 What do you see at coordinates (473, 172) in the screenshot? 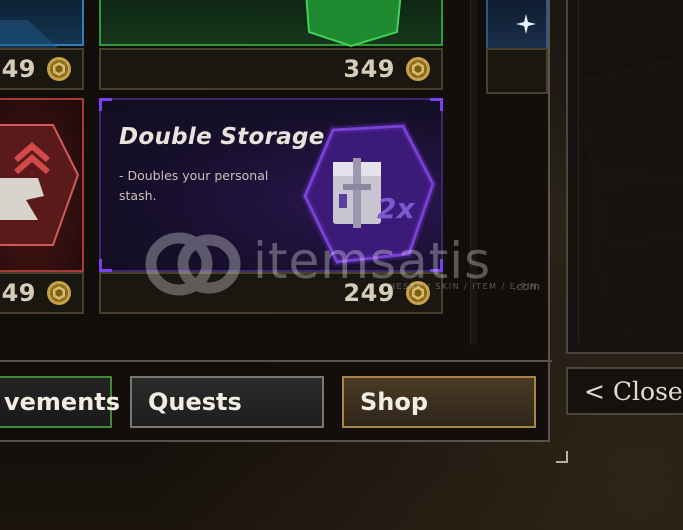
I see `scrollbar-track` at bounding box center [473, 172].